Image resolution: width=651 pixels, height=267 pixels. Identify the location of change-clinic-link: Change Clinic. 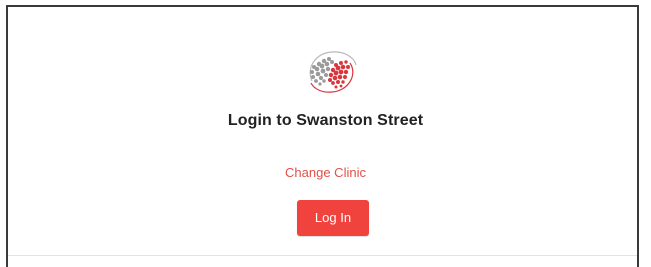
(325, 172).